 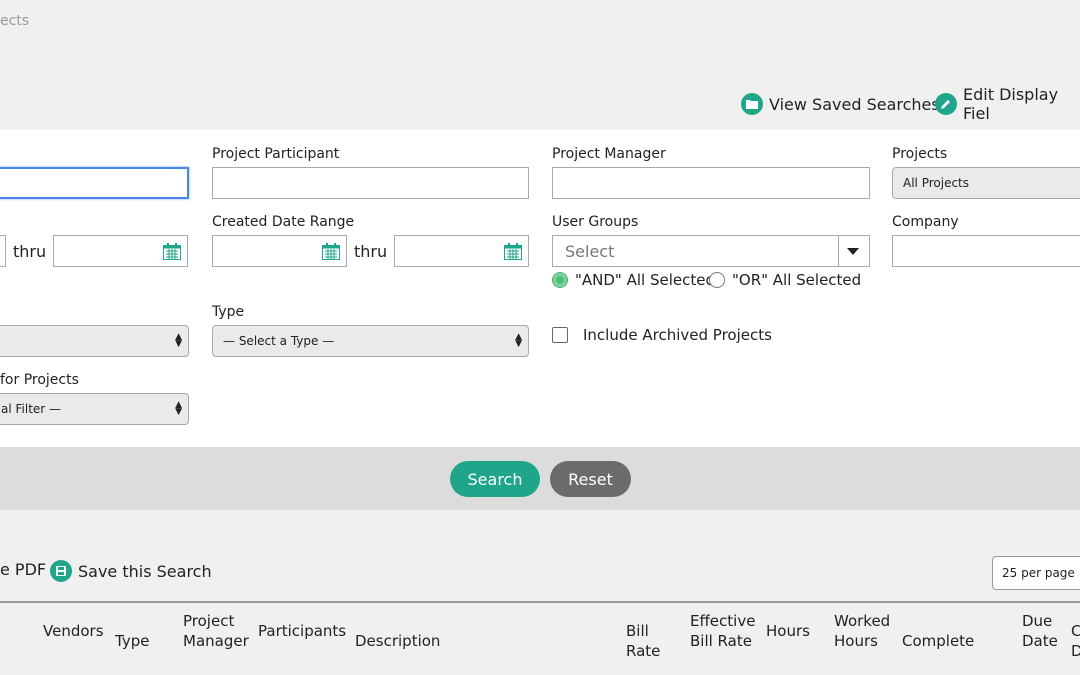 I want to click on company-label: Company, so click(x=925, y=222).